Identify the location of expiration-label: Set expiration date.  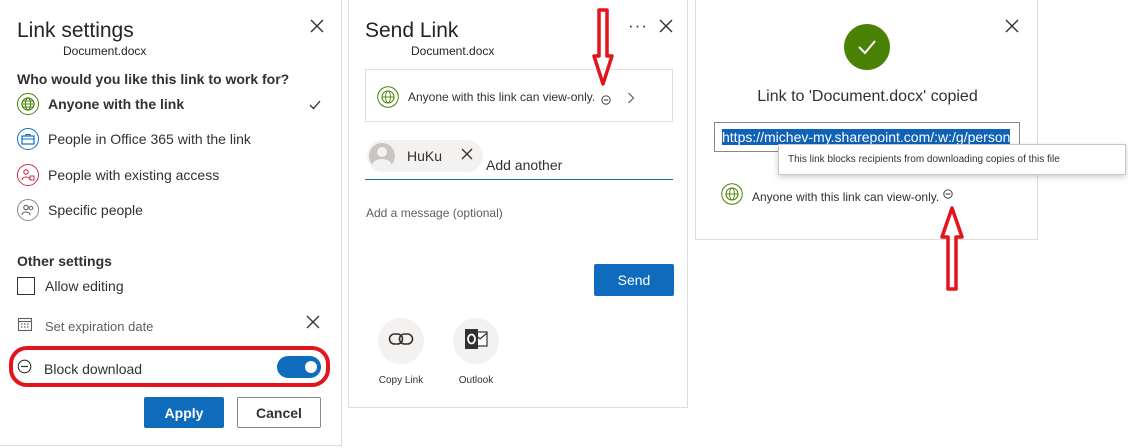
(99, 326).